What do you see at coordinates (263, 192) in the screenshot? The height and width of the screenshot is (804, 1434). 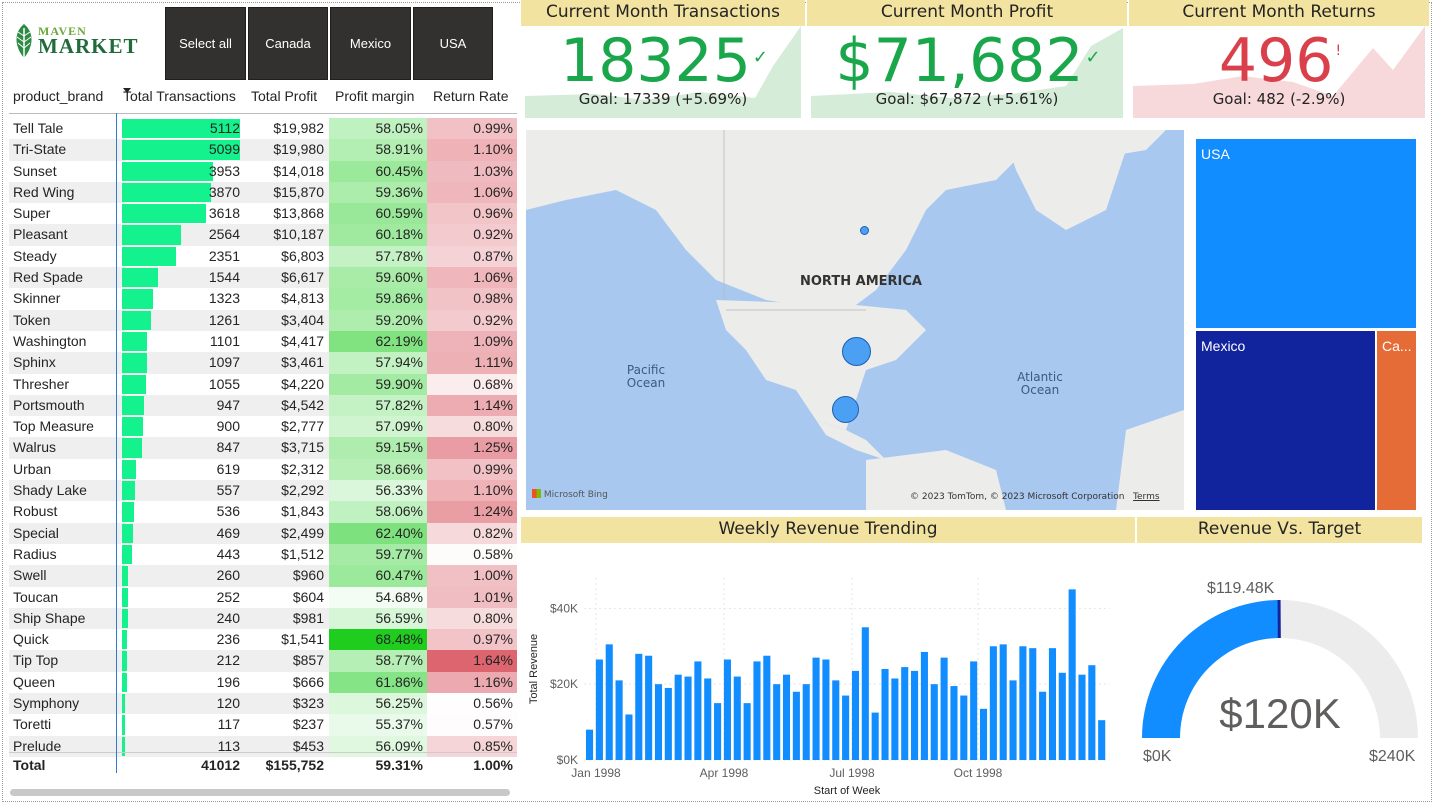 I see `table-row: Red Wing 3870 $15,870 59.36% 1.06%` at bounding box center [263, 192].